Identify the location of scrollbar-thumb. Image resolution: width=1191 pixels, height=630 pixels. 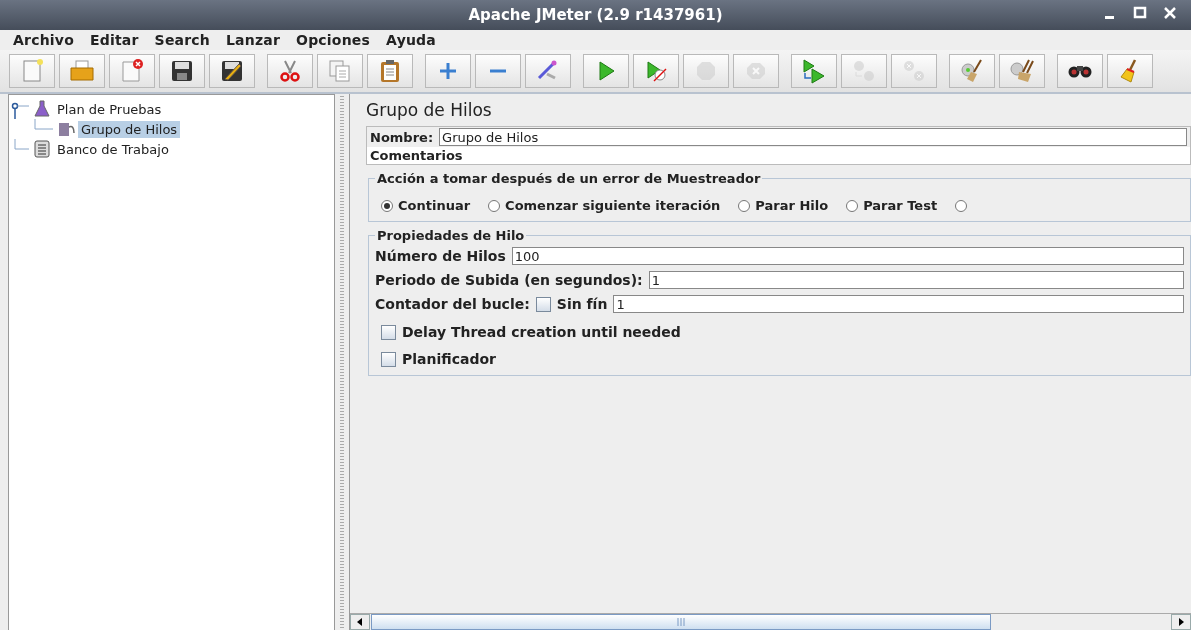
(681, 622).